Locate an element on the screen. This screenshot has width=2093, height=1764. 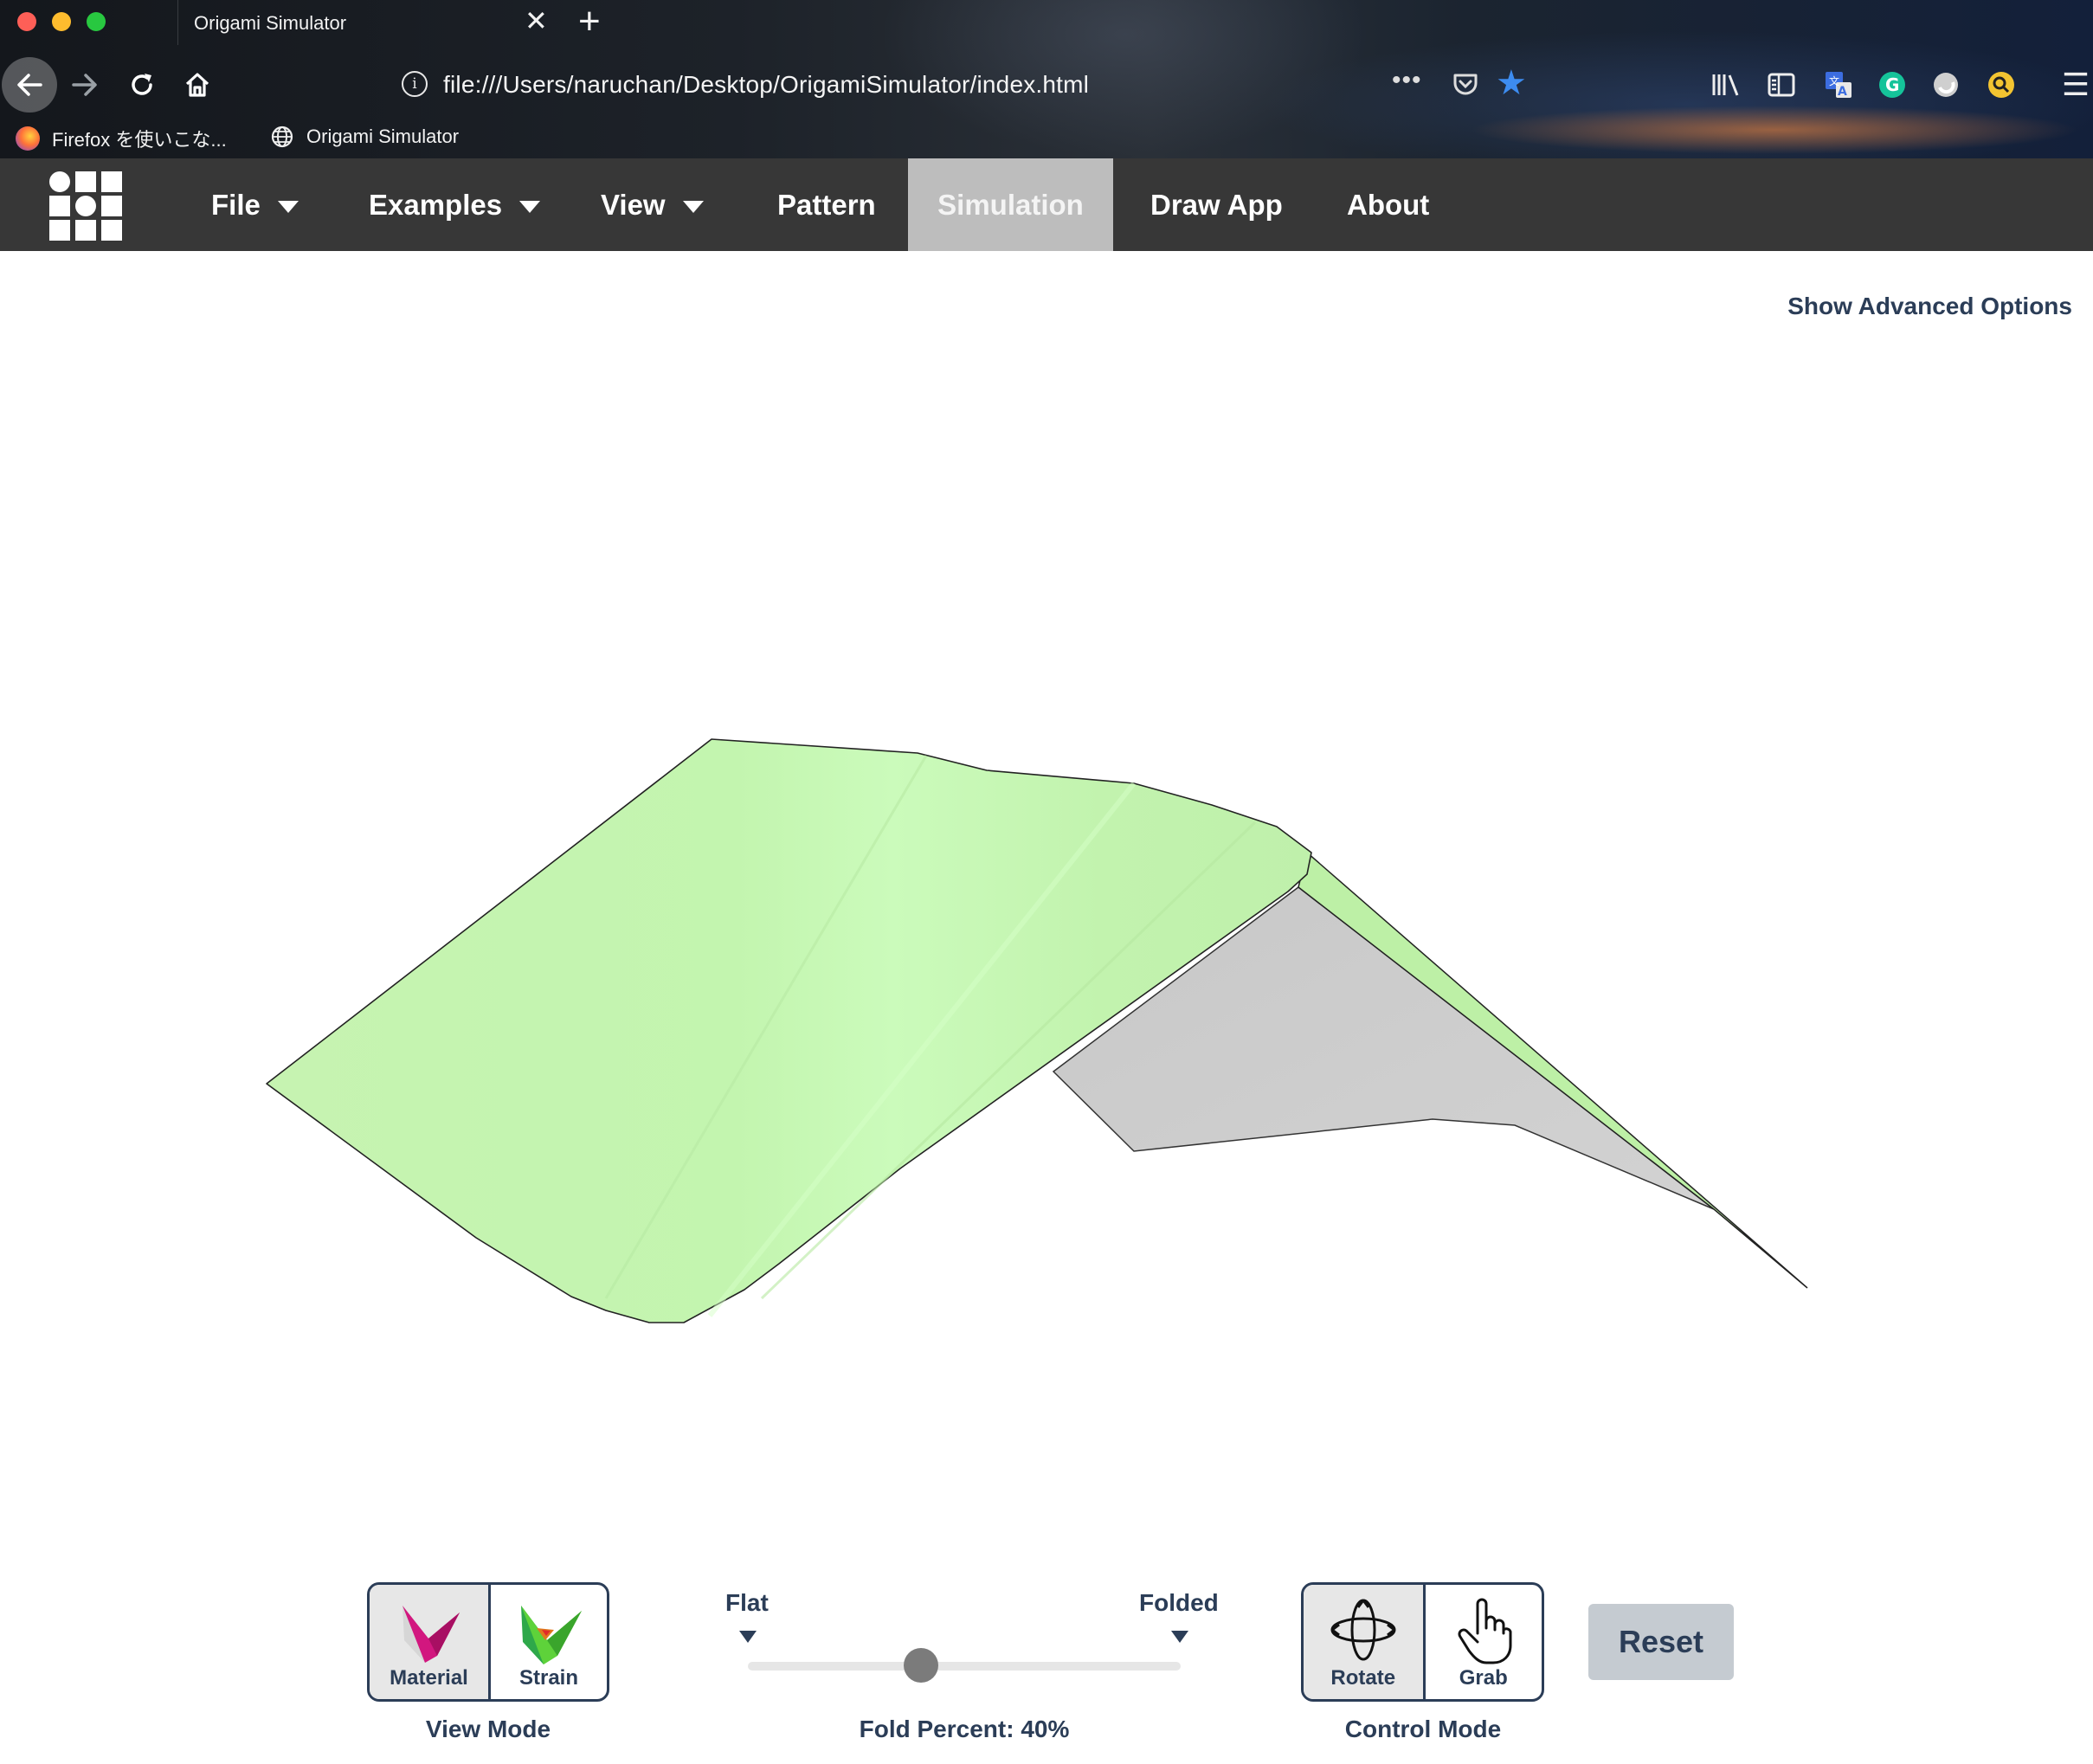
bookmark-label: Origami Simulator is located at coordinates (383, 136).